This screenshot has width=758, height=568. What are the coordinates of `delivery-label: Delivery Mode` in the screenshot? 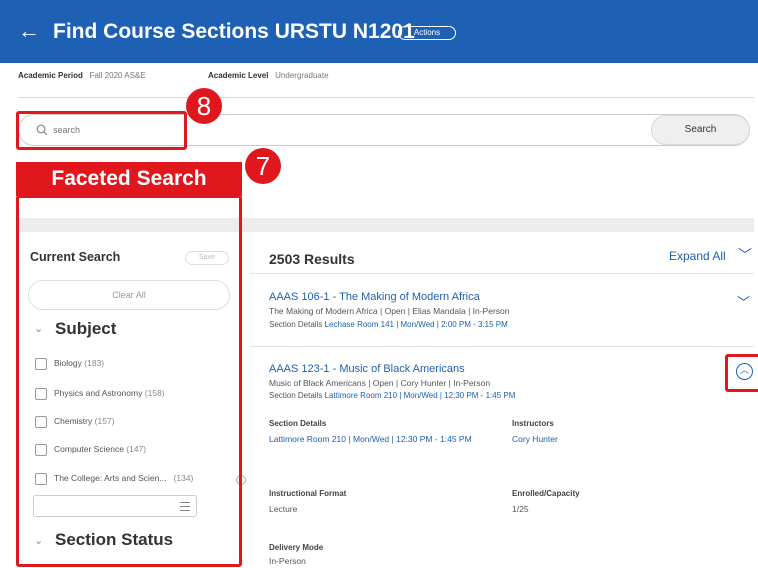 It's located at (296, 547).